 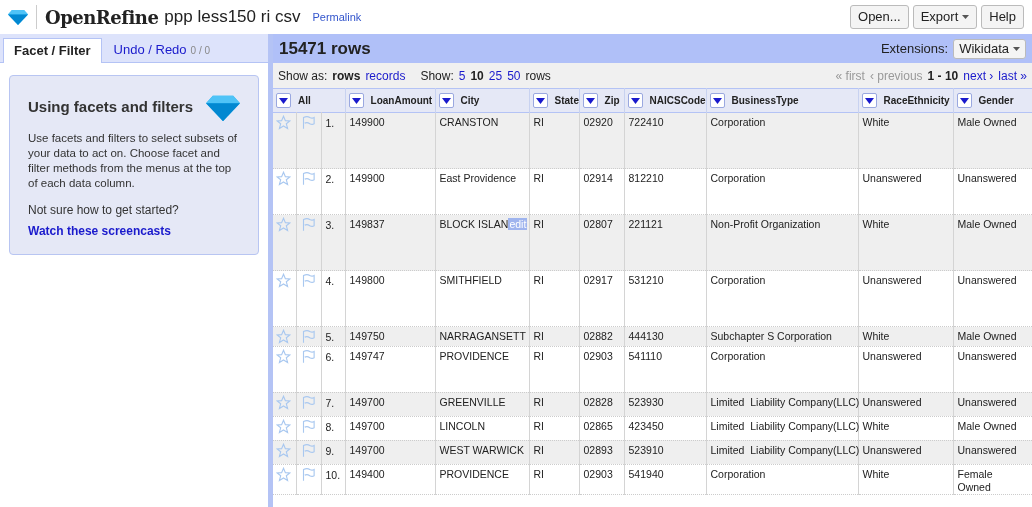 What do you see at coordinates (482, 191) in the screenshot?
I see `table-cell: East Providence` at bounding box center [482, 191].